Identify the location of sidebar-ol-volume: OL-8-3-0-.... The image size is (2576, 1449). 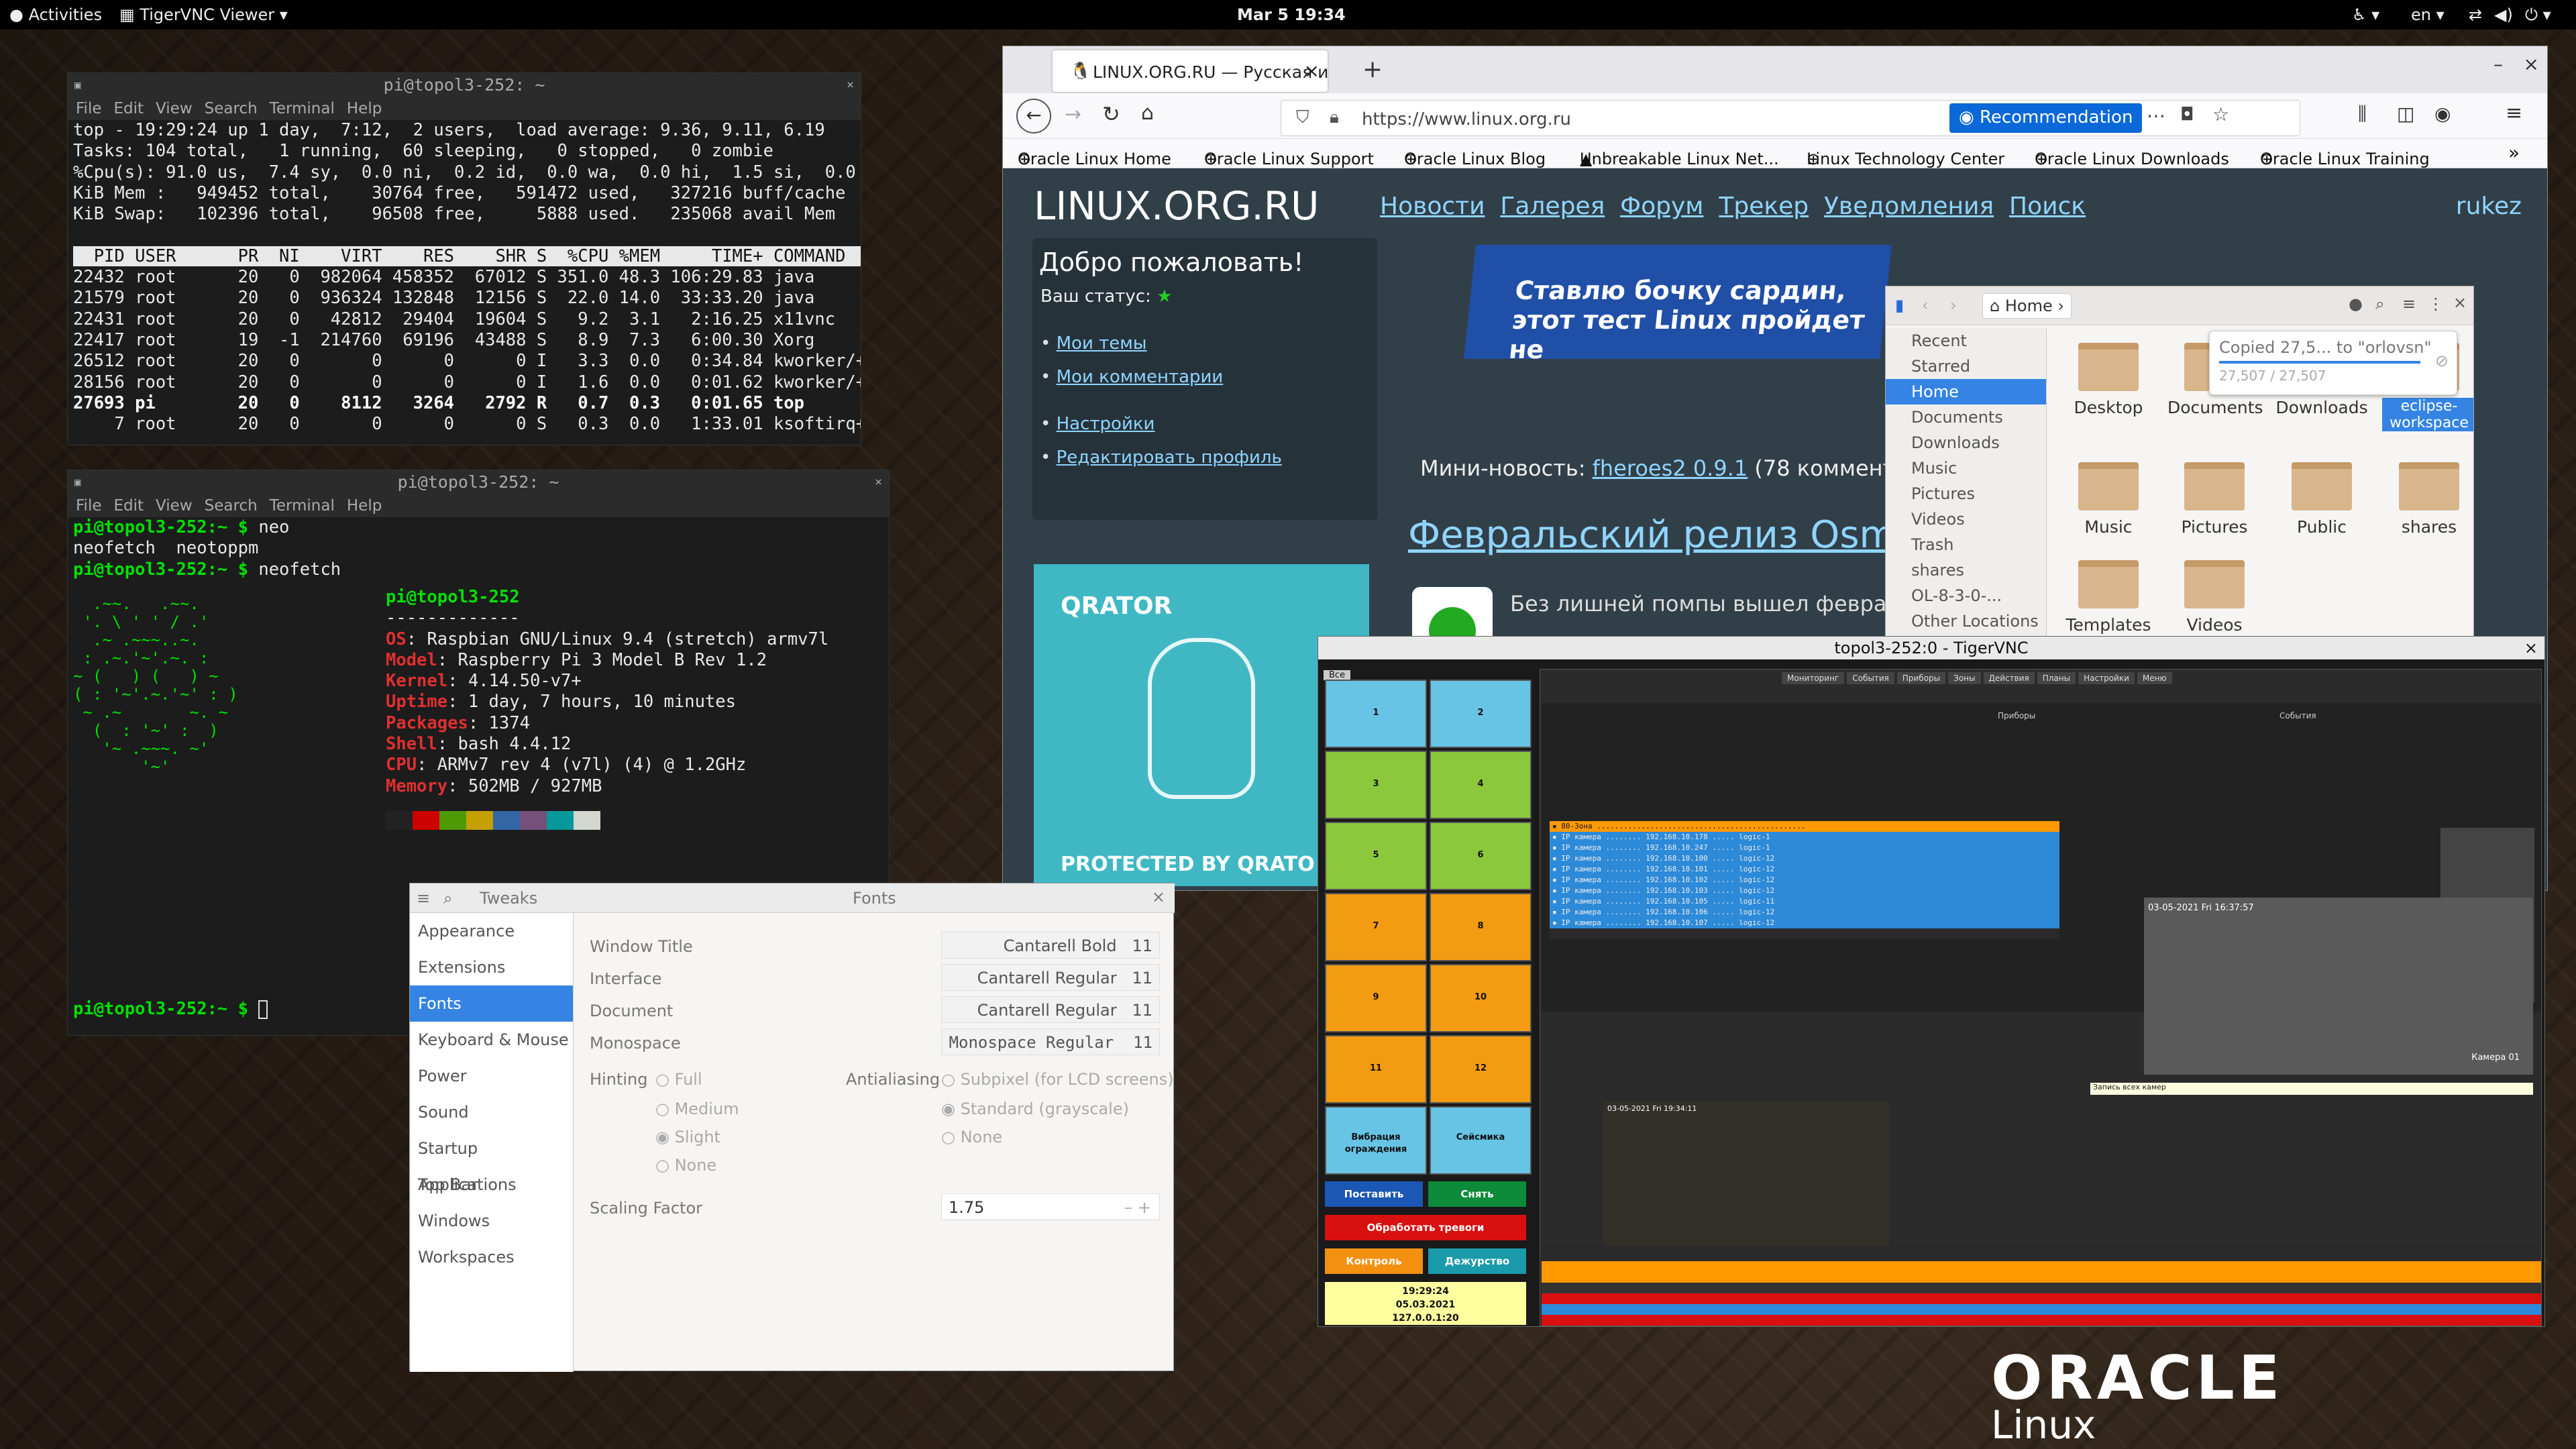
(1966, 595).